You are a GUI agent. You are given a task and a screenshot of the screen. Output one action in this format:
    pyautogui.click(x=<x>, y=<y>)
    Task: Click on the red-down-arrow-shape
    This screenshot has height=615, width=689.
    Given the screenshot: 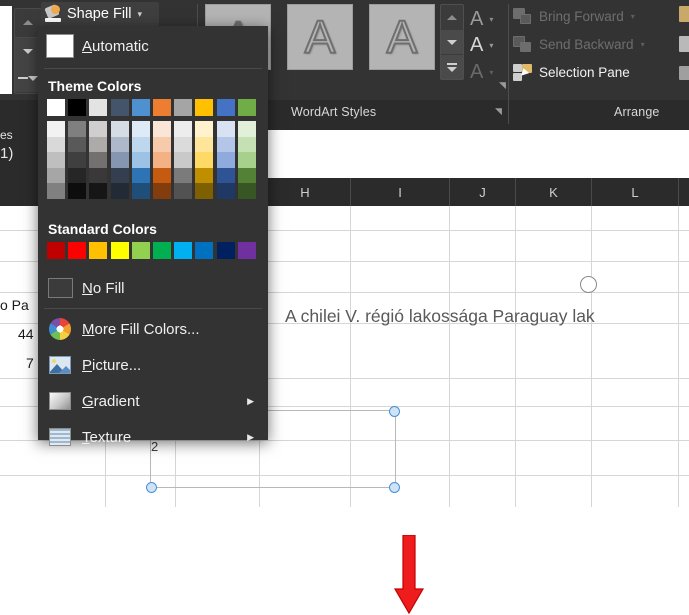 What is the action you would take?
    pyautogui.click(x=409, y=575)
    